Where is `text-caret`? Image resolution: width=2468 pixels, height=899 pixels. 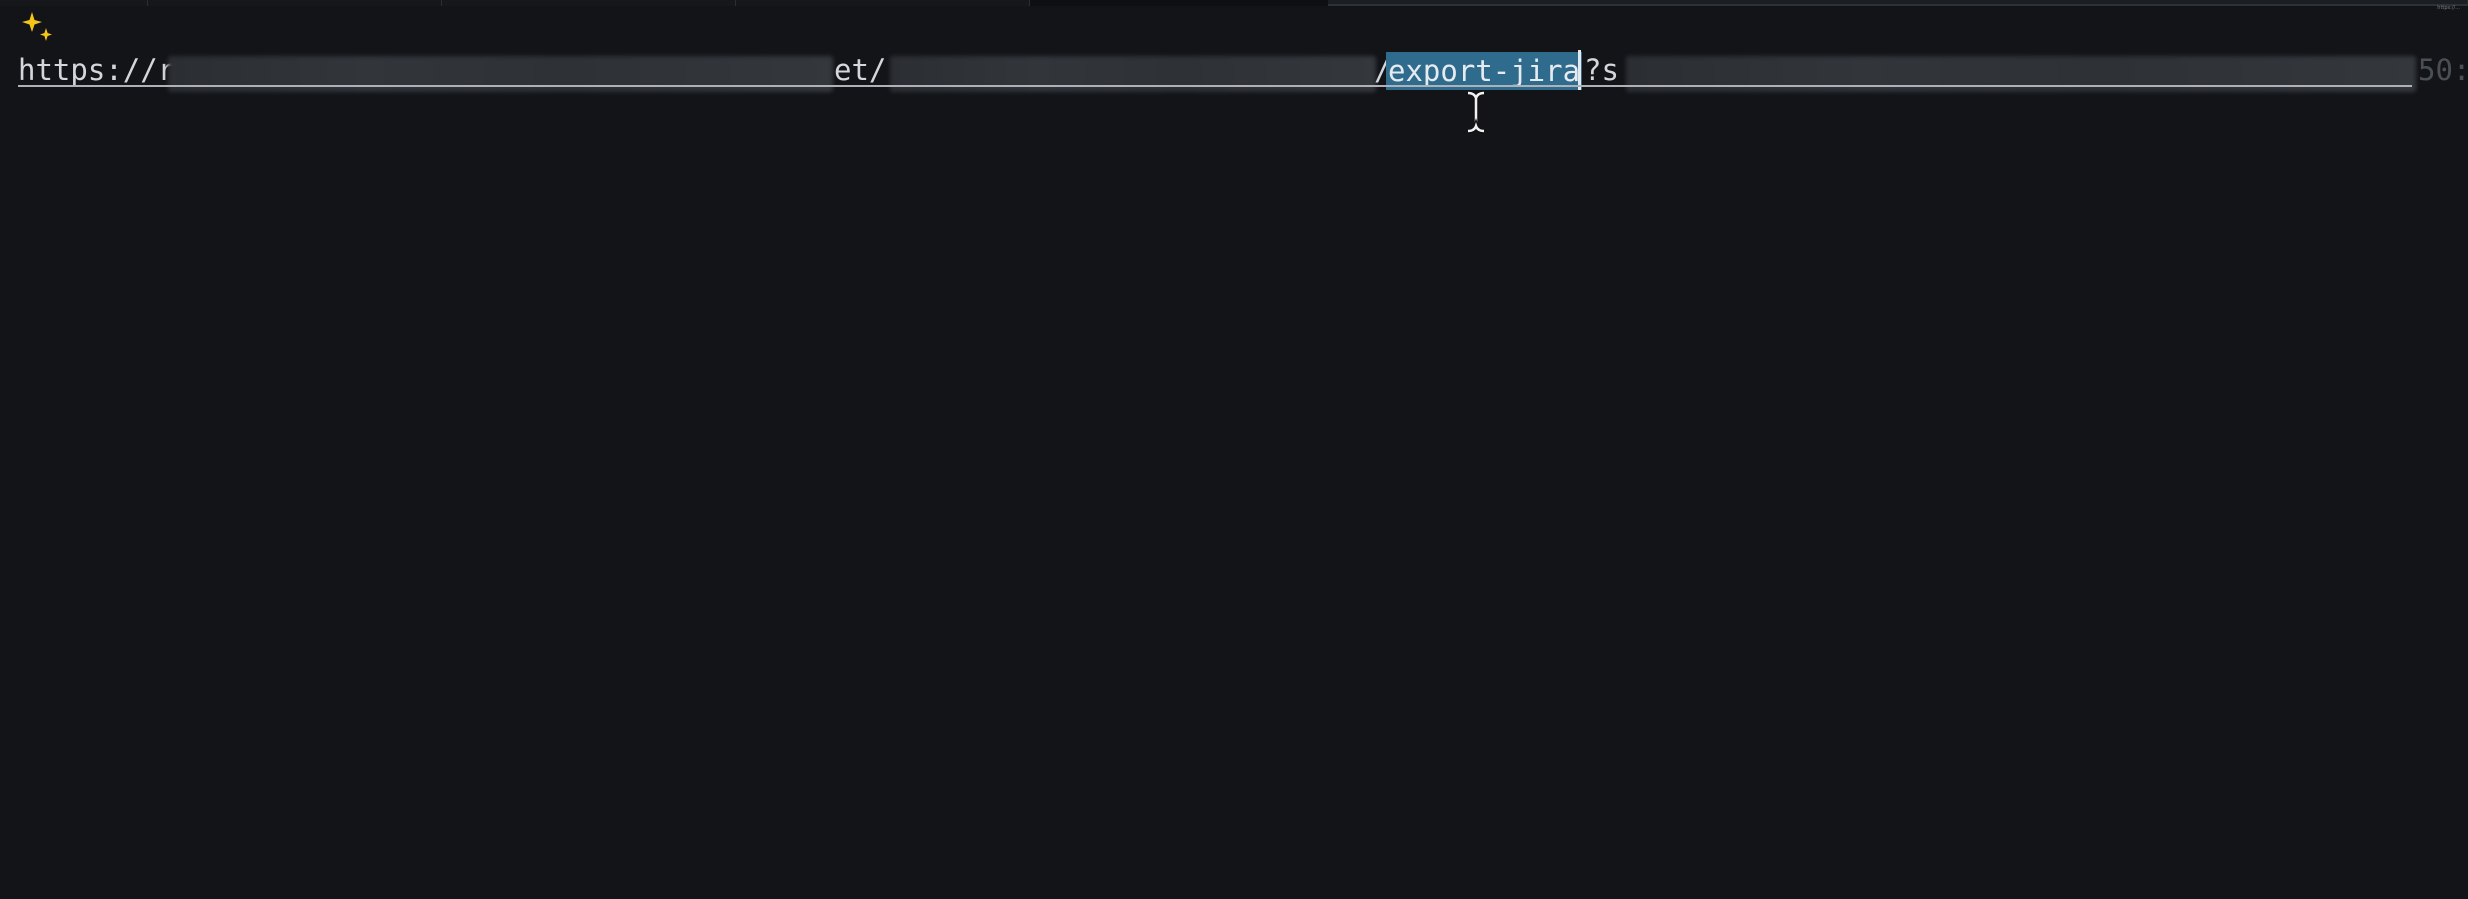 text-caret is located at coordinates (1579, 70).